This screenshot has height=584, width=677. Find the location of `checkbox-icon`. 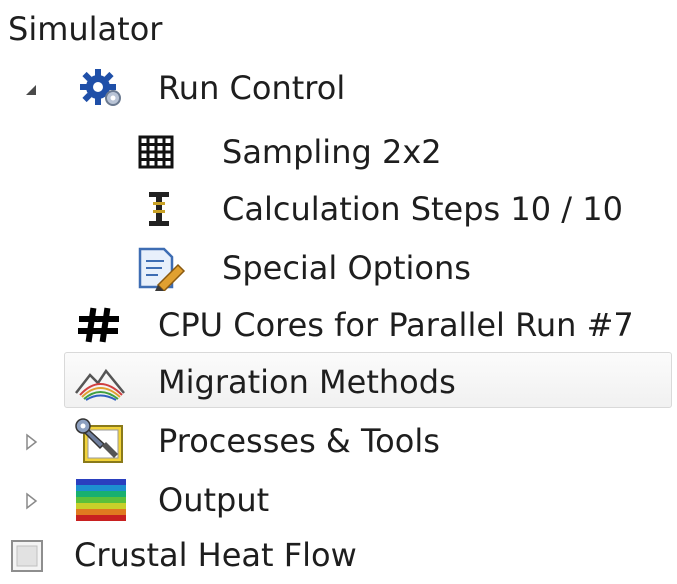

checkbox-icon is located at coordinates (27, 556).